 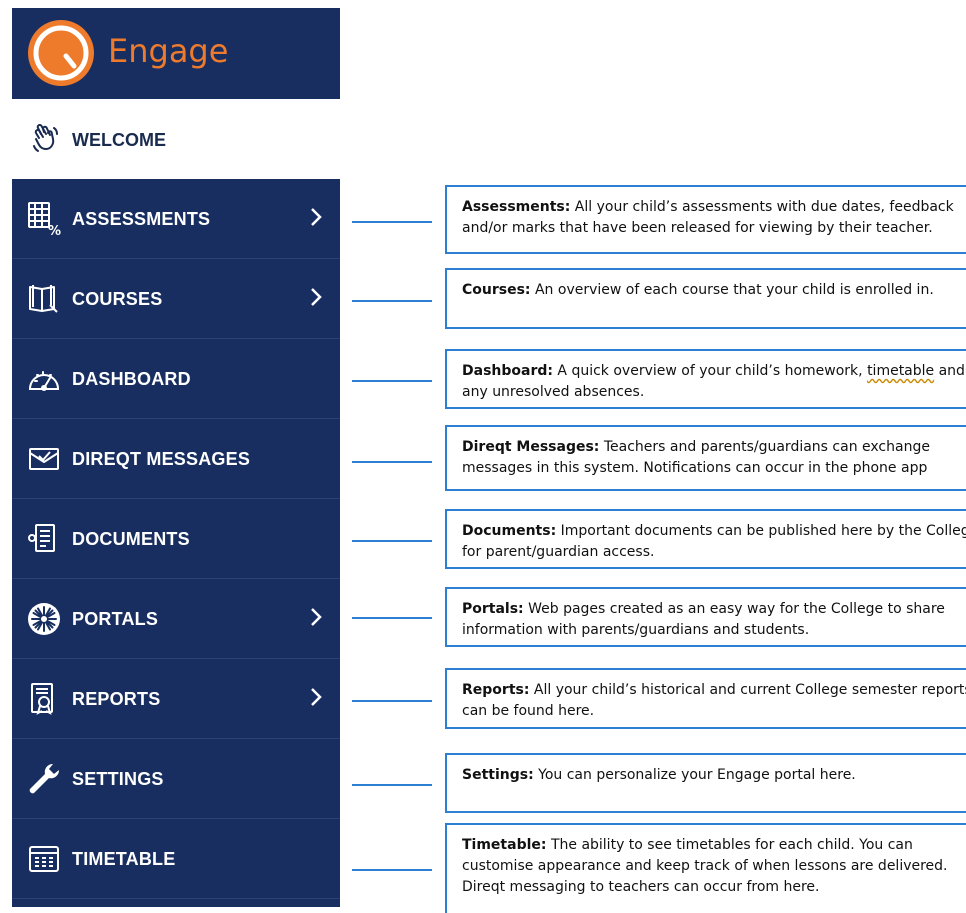 I want to click on portal-burst-icon, so click(x=44, y=619).